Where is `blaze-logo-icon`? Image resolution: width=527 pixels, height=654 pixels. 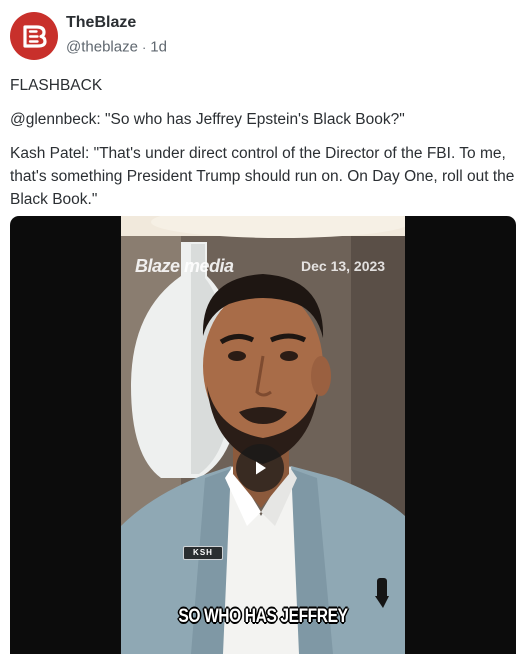 blaze-logo-icon is located at coordinates (35, 36).